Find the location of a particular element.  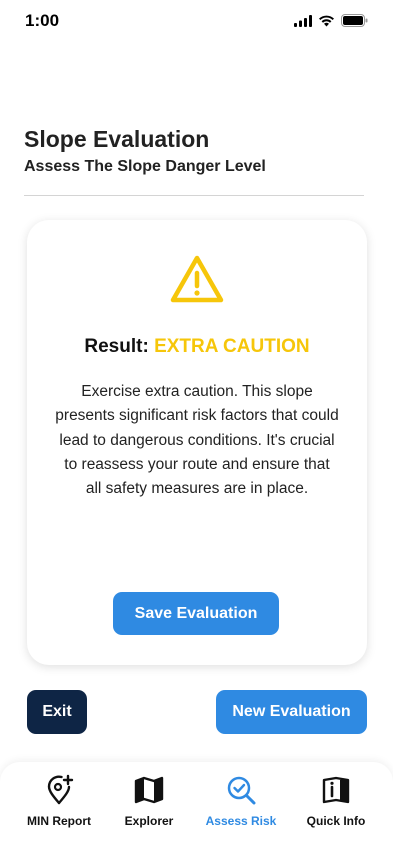

tab-label: Assess Risk is located at coordinates (241, 821).